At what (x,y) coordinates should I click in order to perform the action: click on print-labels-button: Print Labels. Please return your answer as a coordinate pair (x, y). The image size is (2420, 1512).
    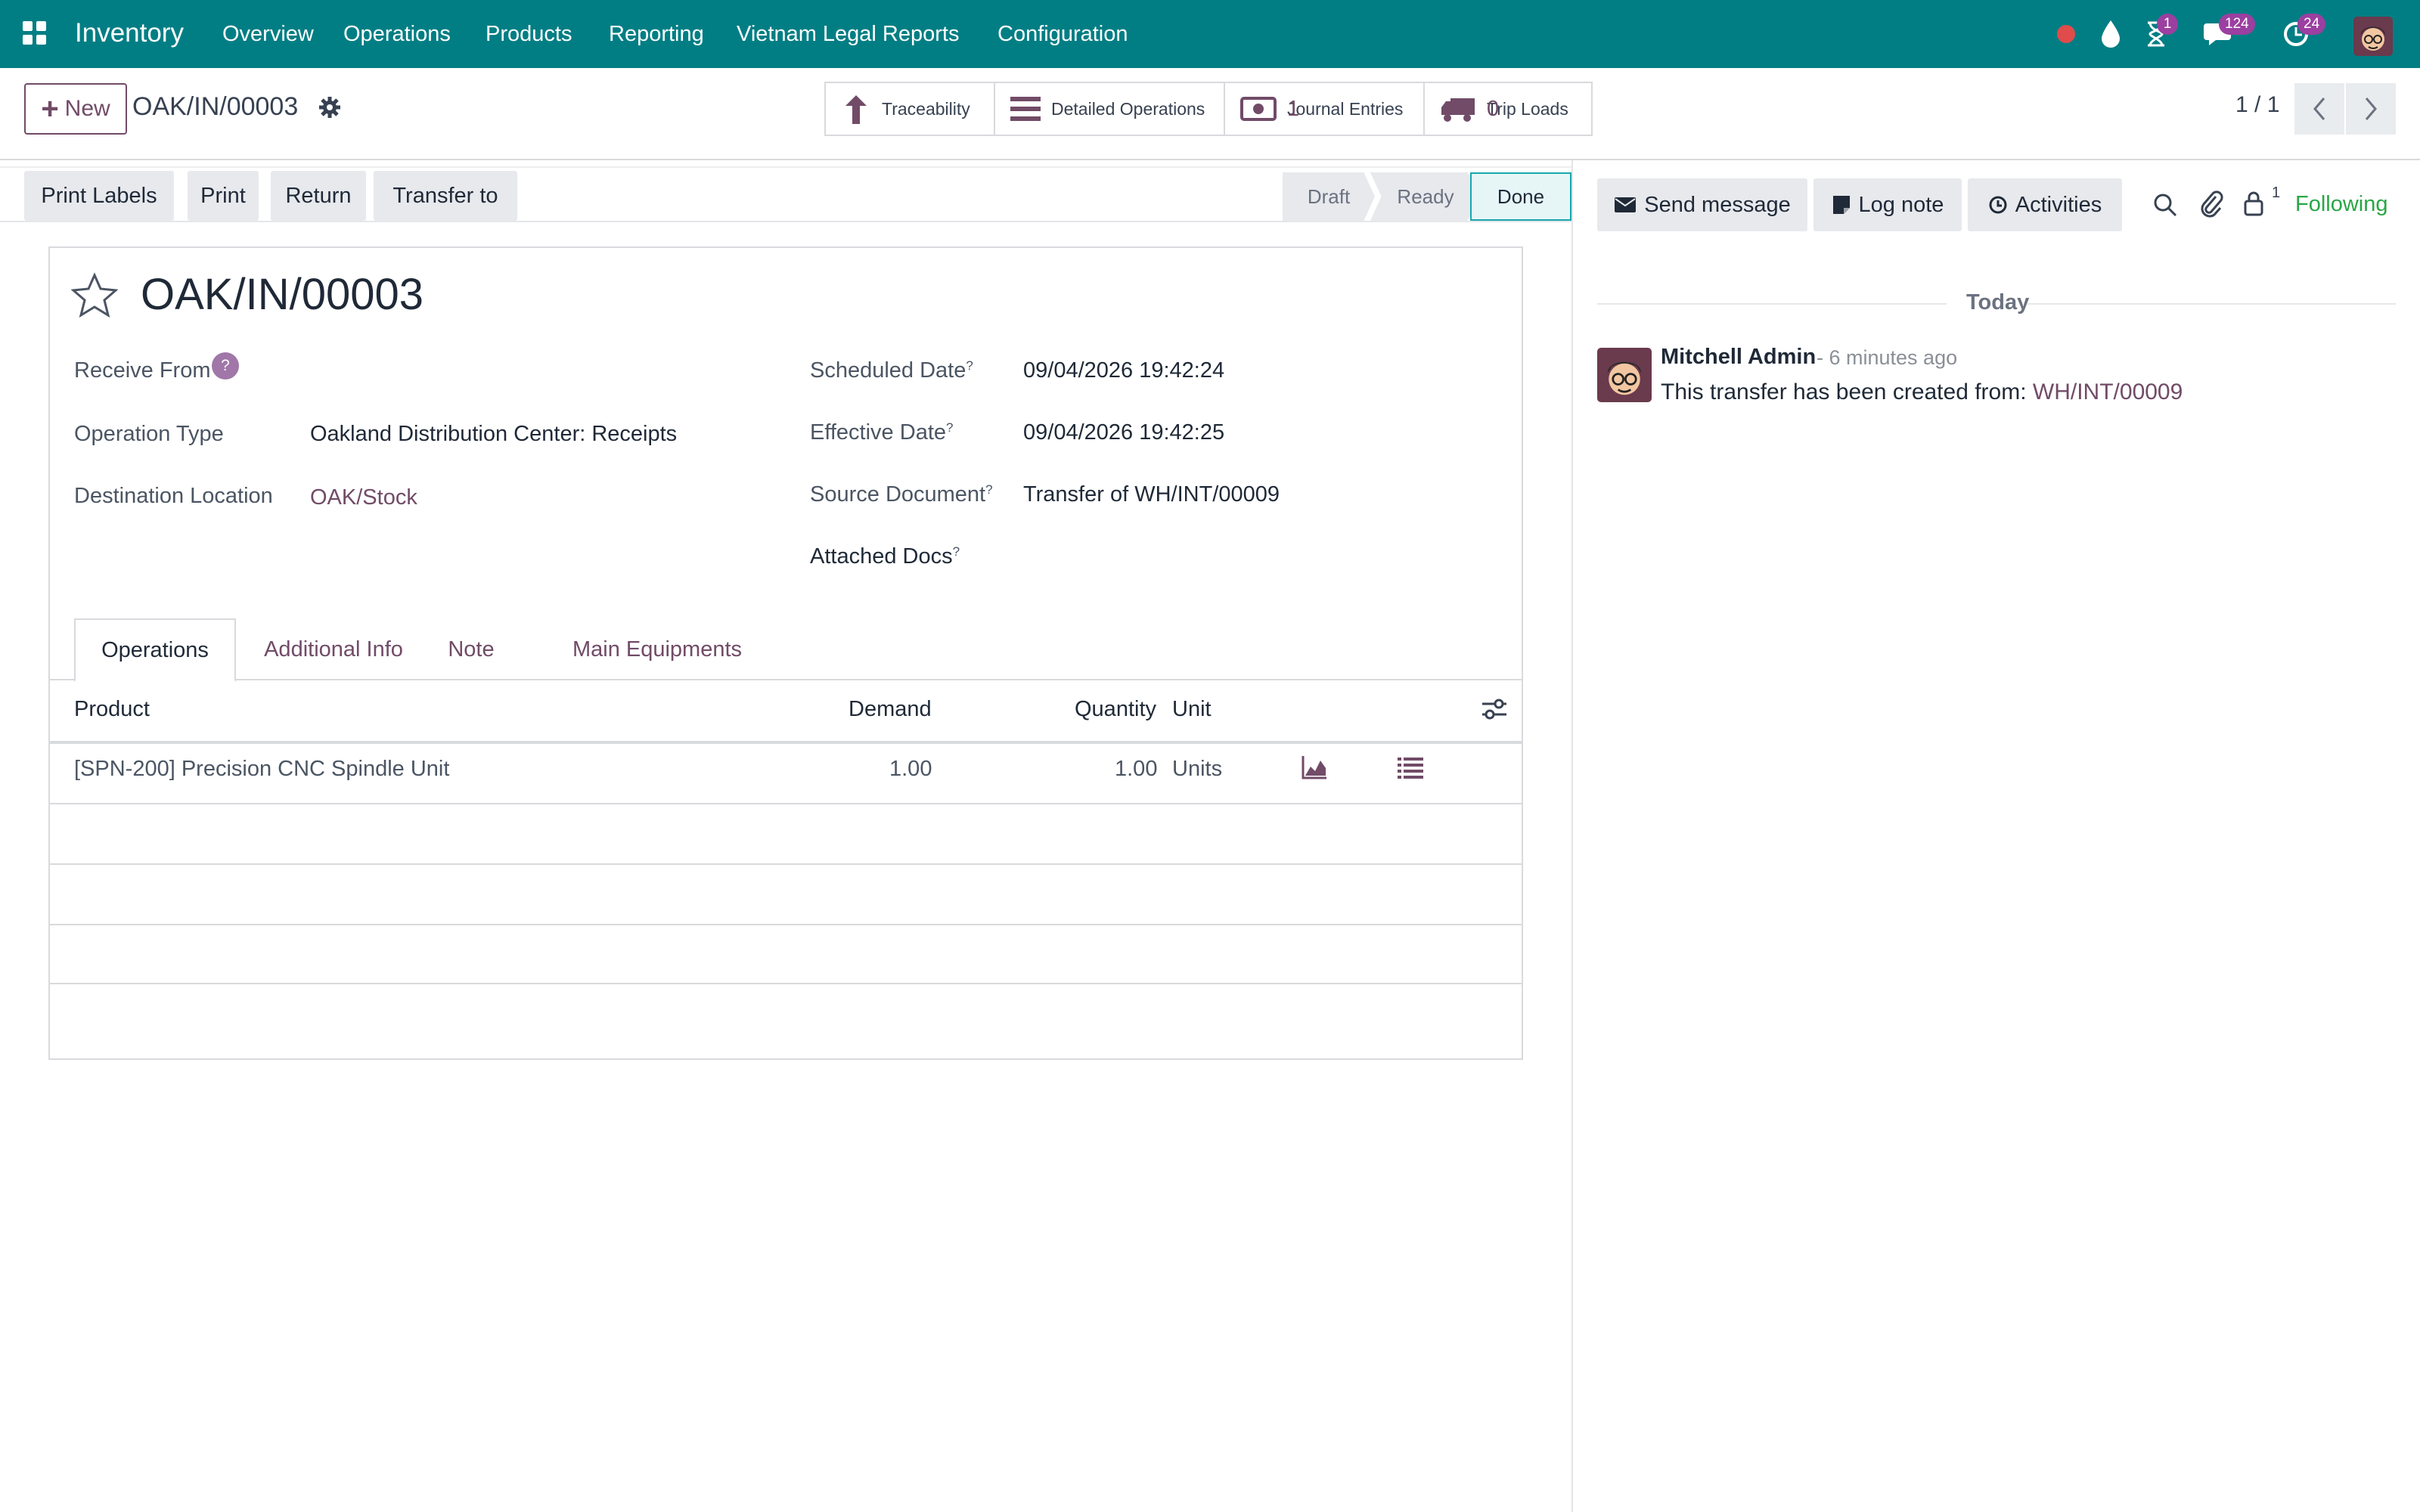
    Looking at the image, I should click on (99, 196).